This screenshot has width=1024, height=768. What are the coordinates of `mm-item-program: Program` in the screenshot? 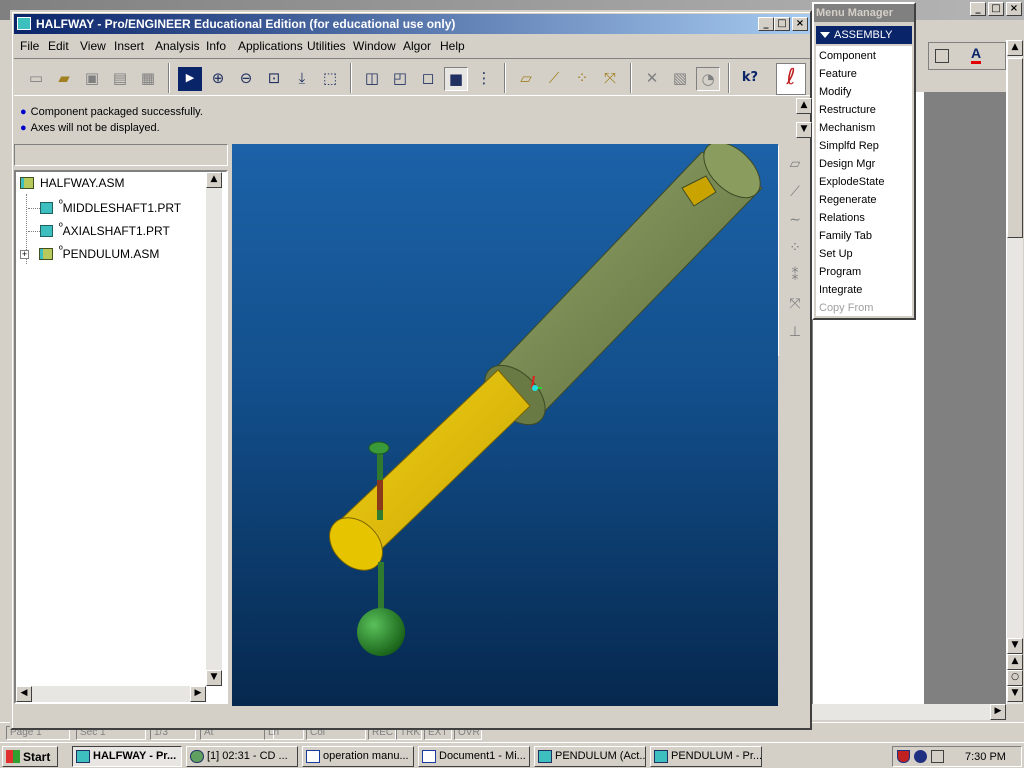 It's located at (840, 272).